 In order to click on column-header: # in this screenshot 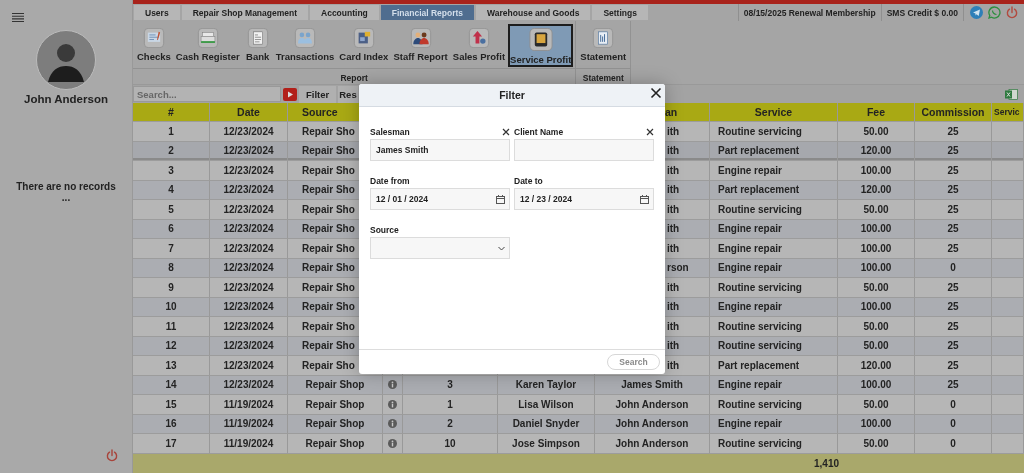, I will do `click(171, 112)`.